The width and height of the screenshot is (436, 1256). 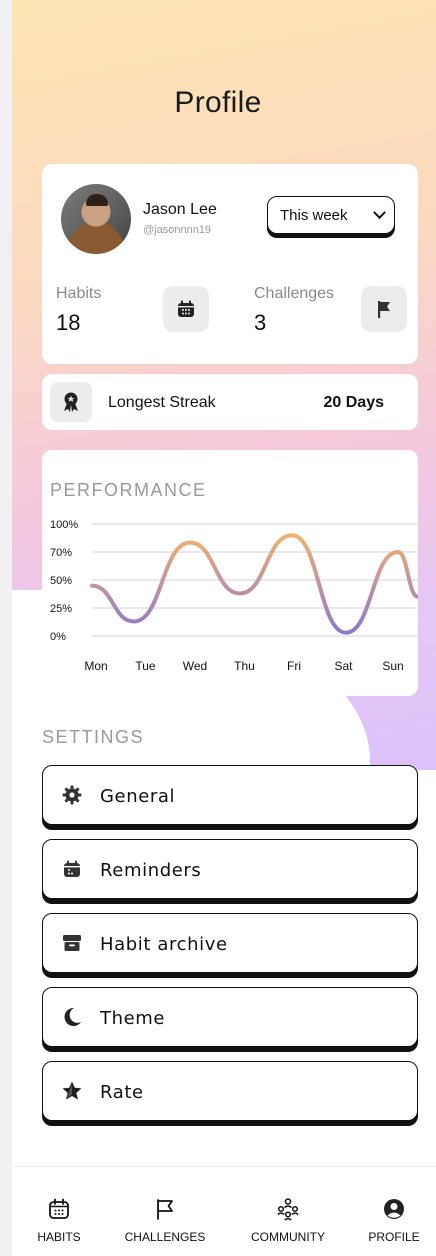 I want to click on y-tick-label: 70%, so click(x=61, y=553).